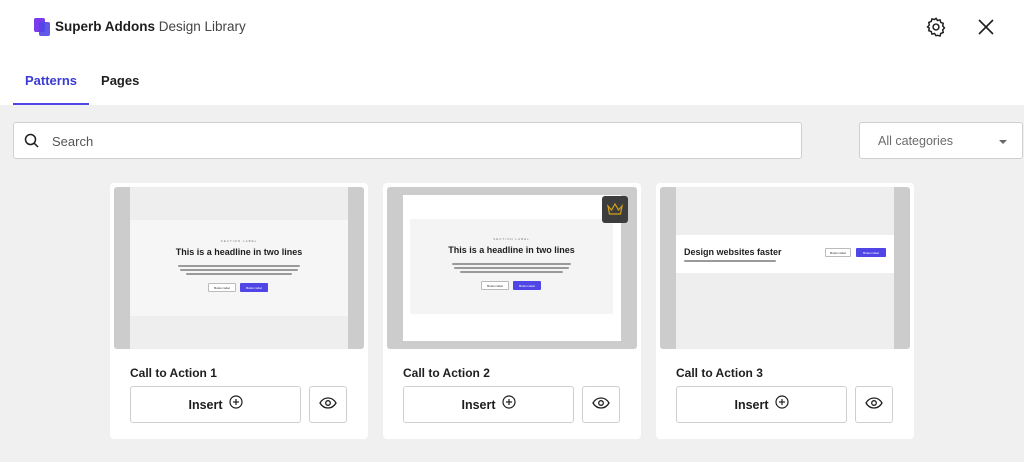 This screenshot has width=1024, height=462. What do you see at coordinates (105, 26) in the screenshot?
I see `brand-name: Superb Addons` at bounding box center [105, 26].